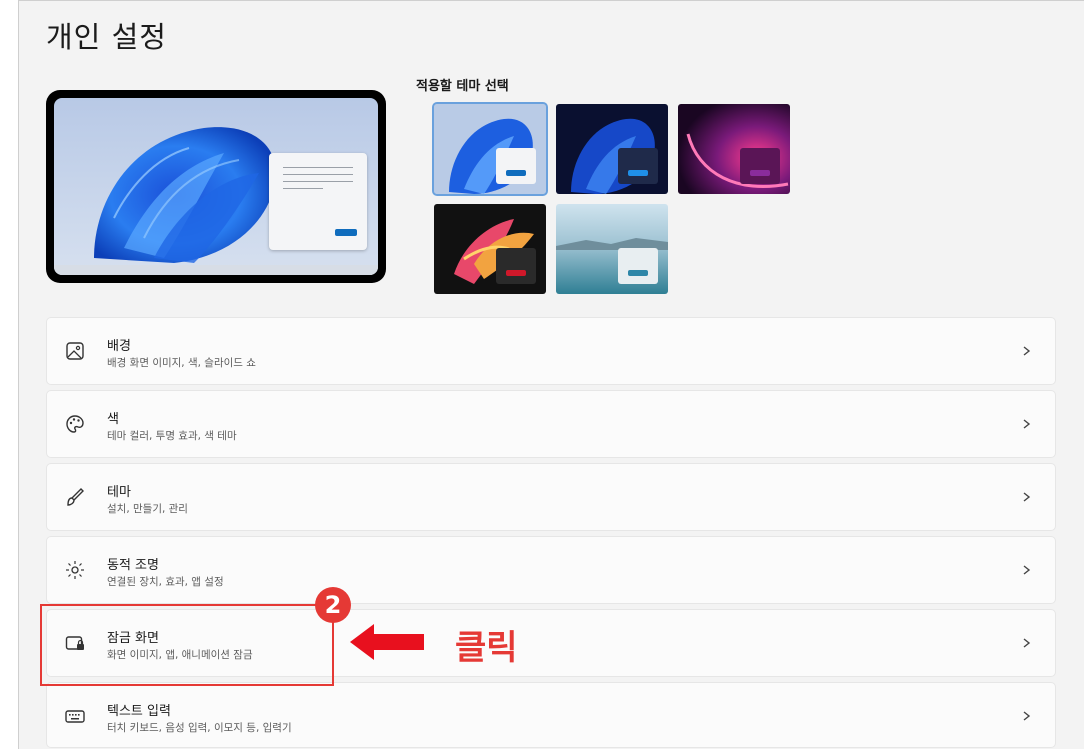  I want to click on preview-taskbar, so click(216, 270).